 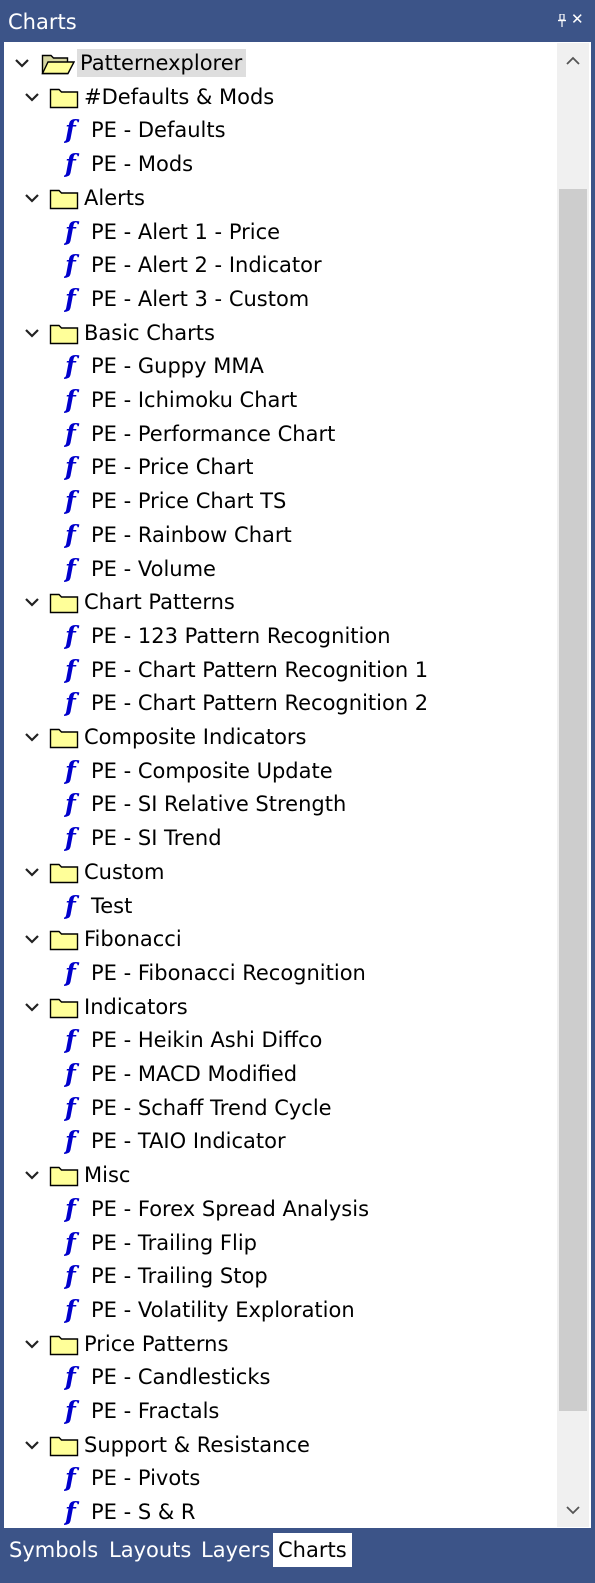 I want to click on pin-icon, so click(x=562, y=20).